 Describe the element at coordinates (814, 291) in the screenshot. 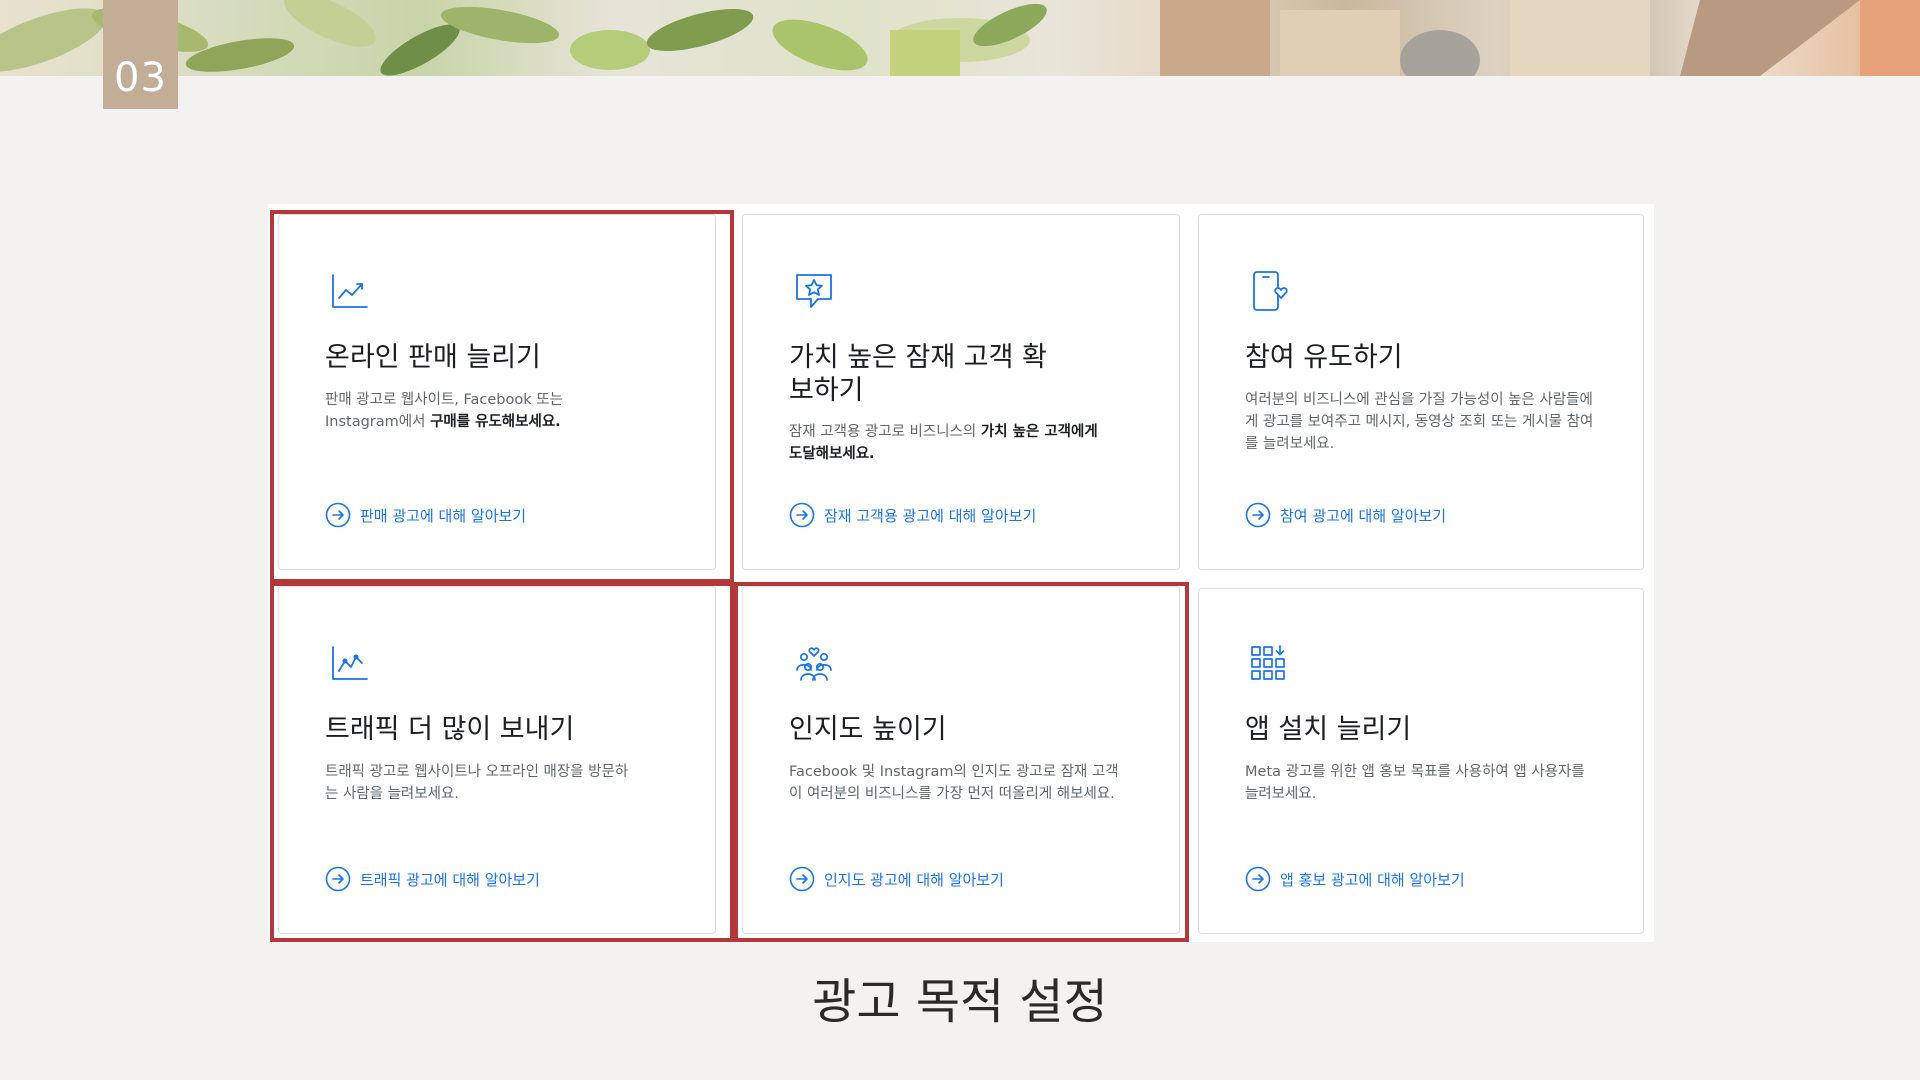

I see `star-speech-bubble-icon` at that location.